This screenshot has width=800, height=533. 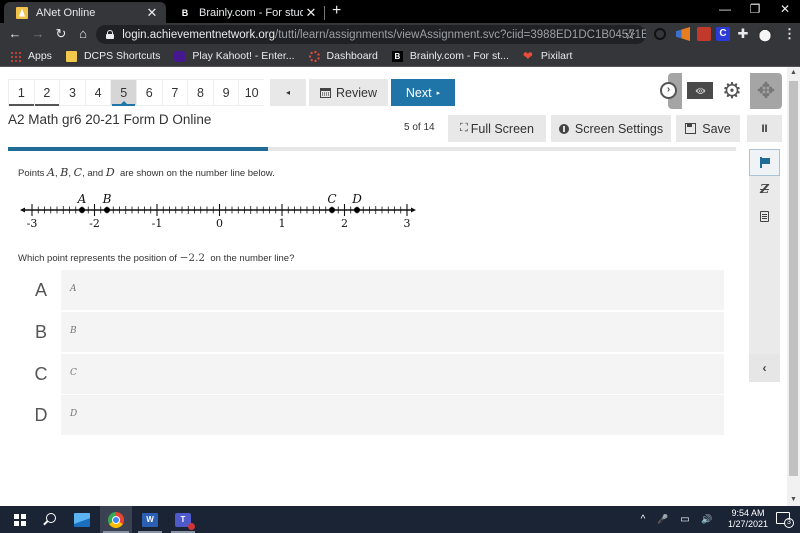 I want to click on point-c-label: C, so click(x=331, y=199).